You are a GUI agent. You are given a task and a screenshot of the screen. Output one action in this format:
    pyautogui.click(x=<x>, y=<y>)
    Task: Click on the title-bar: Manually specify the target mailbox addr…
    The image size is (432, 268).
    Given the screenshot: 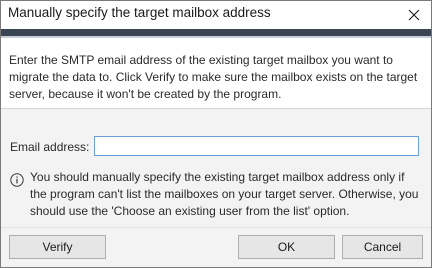 What is the action you would take?
    pyautogui.click(x=216, y=15)
    